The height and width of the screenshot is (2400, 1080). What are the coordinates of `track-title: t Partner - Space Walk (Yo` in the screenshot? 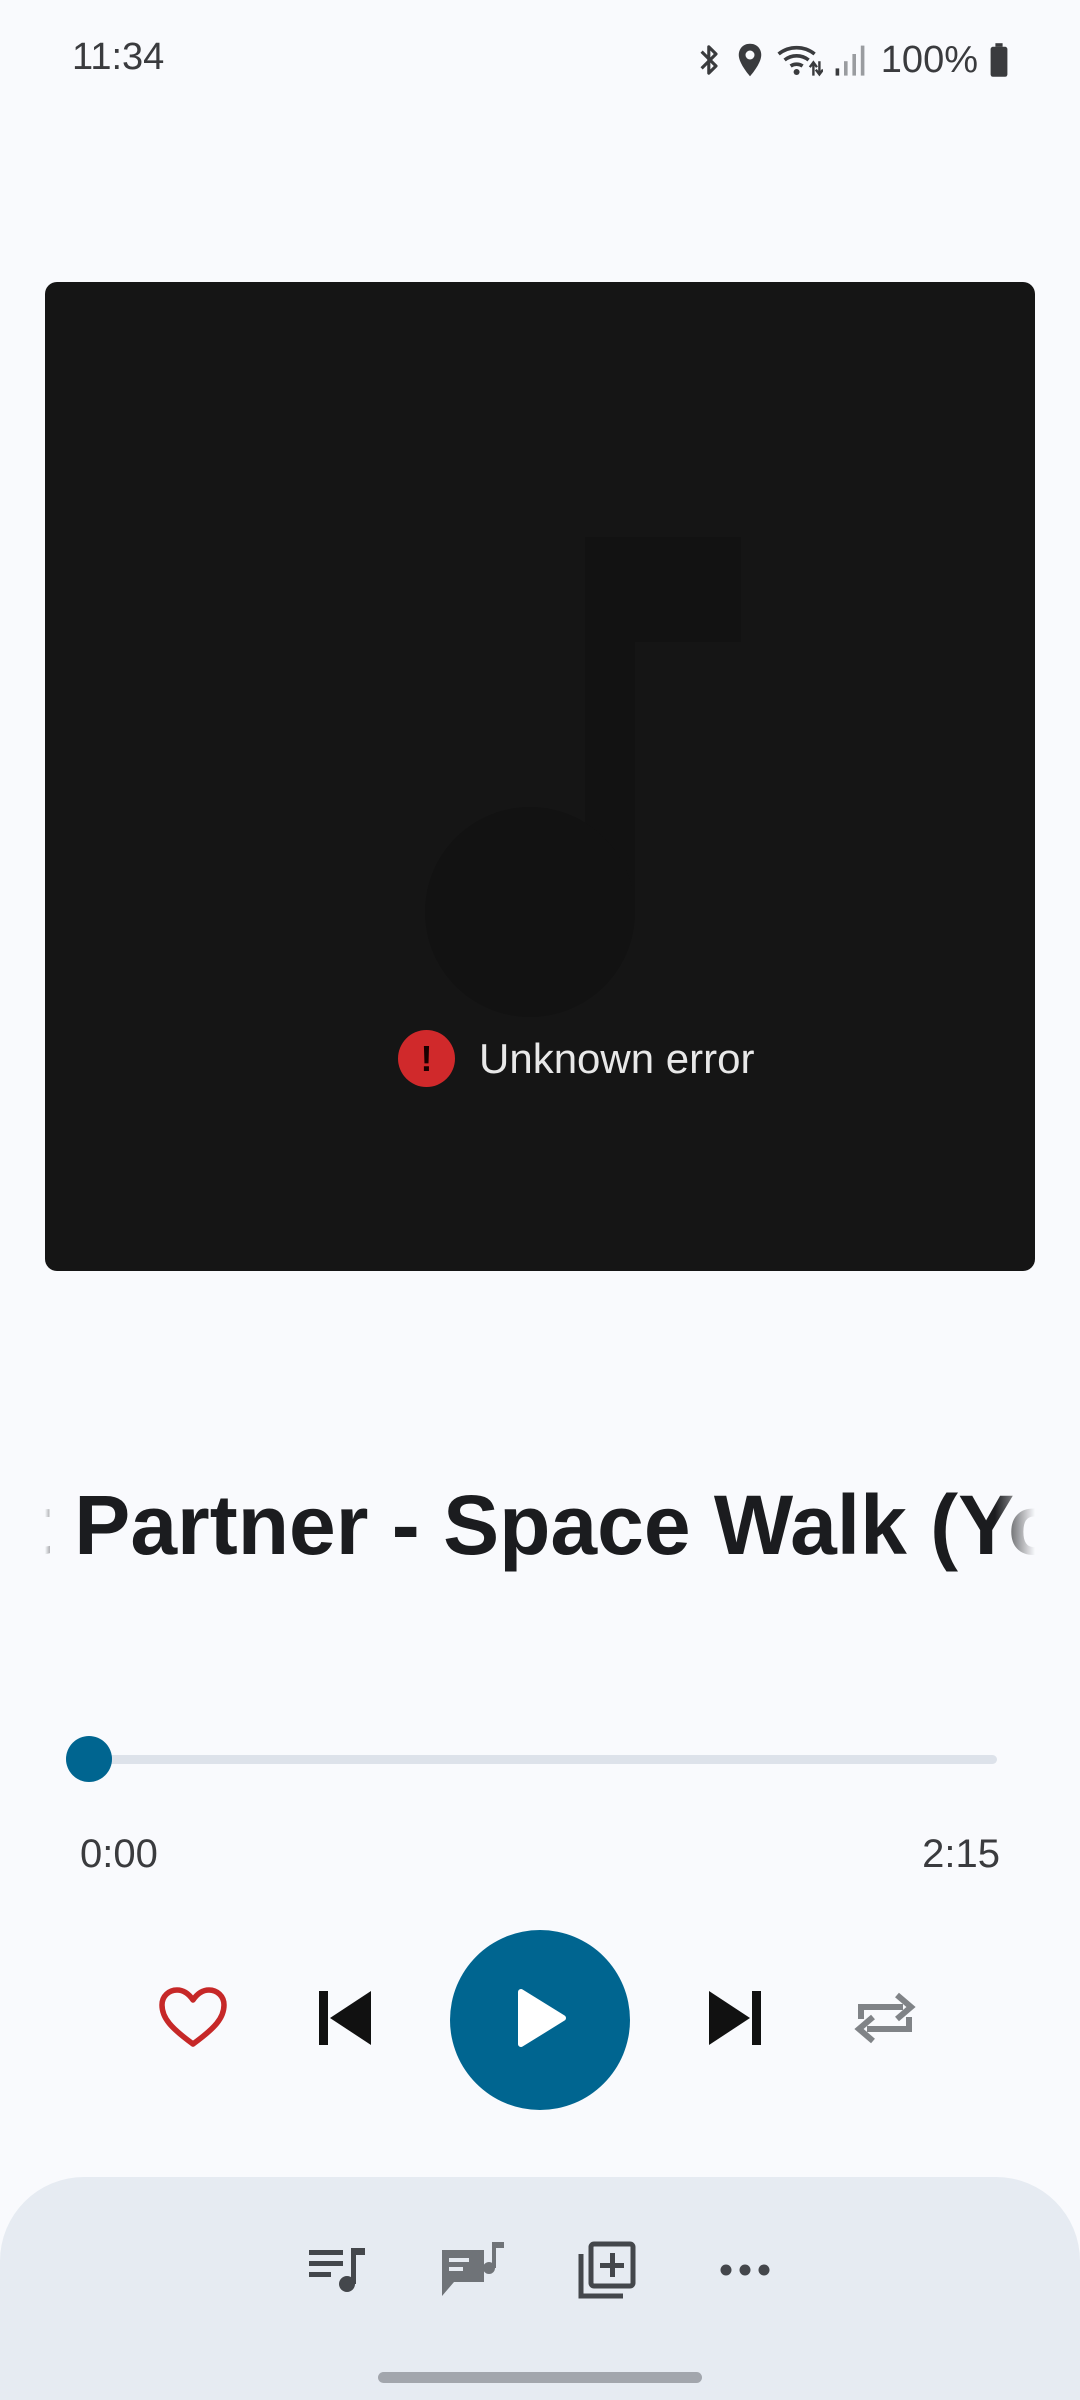 It's located at (540, 1525).